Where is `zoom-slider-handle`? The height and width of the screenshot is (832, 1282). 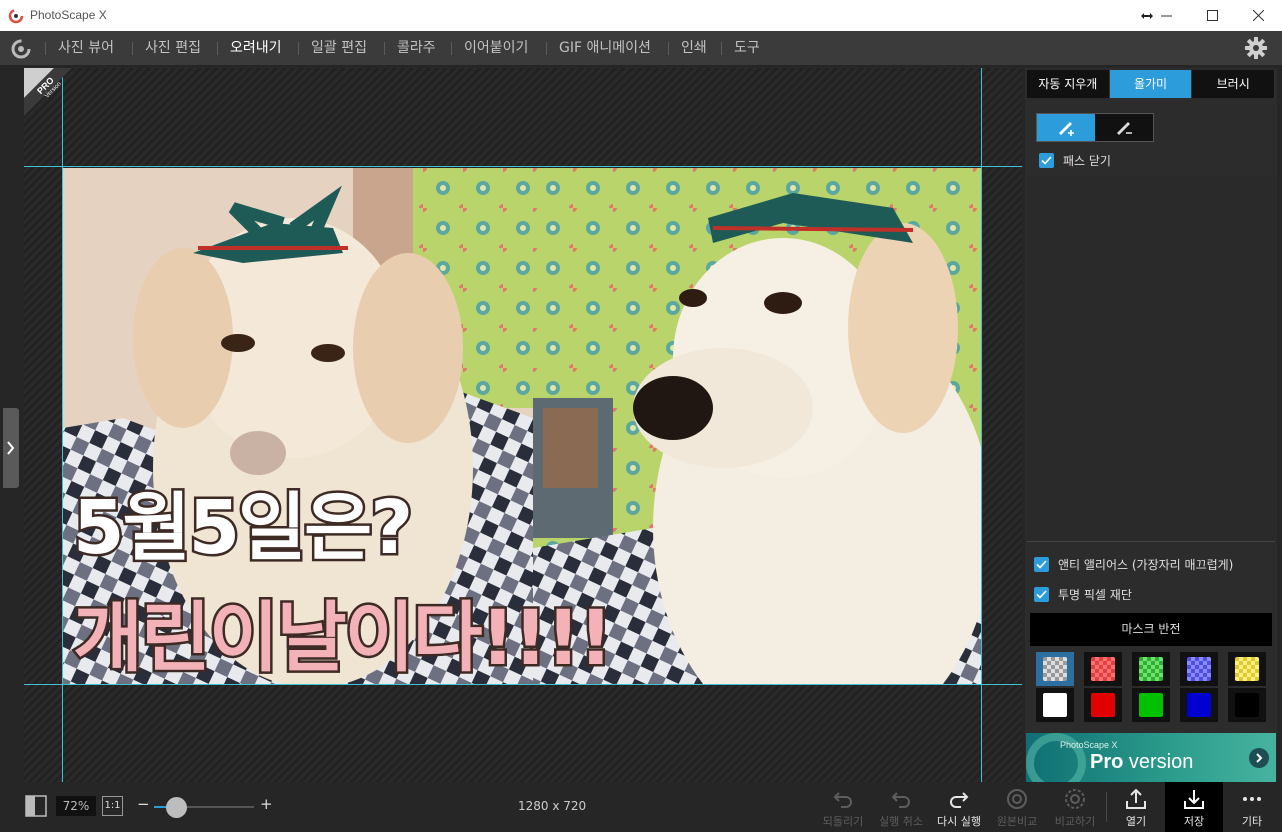
zoom-slider-handle is located at coordinates (176, 807).